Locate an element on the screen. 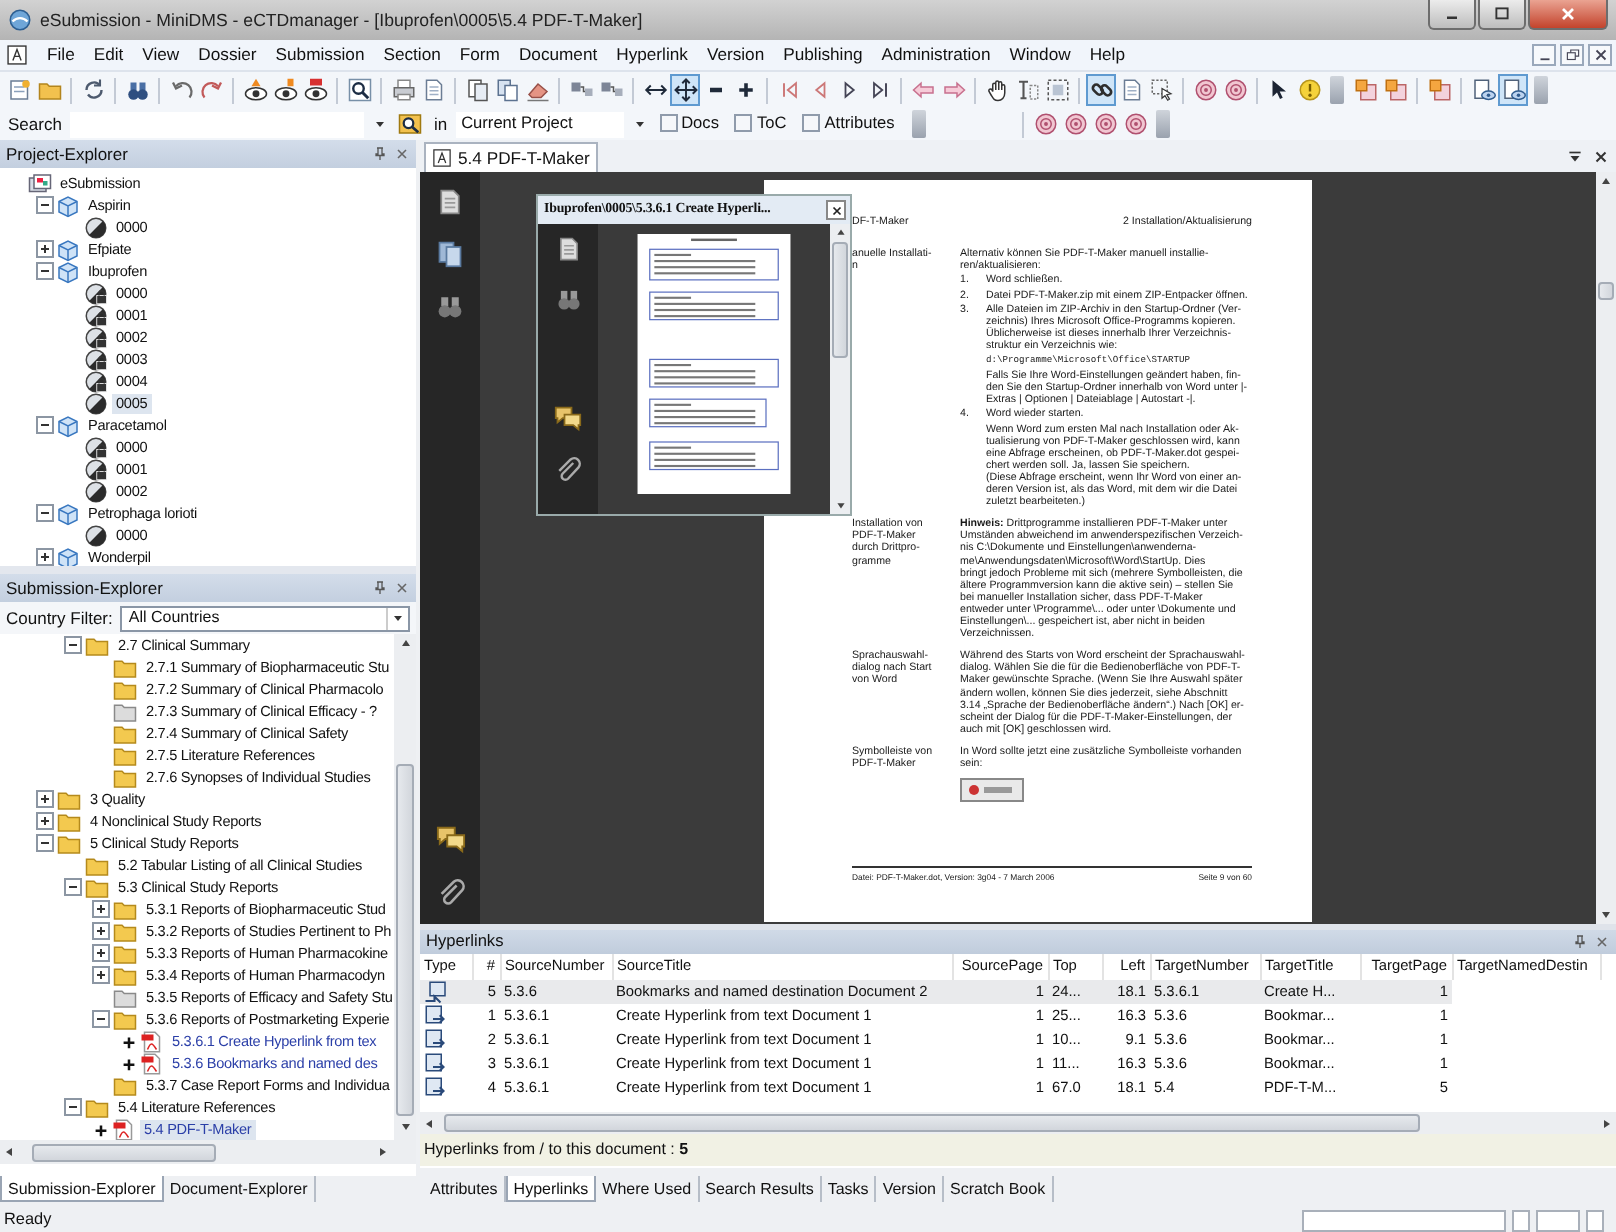 Image resolution: width=1616 pixels, height=1232 pixels. panel-tab: Version is located at coordinates (910, 1189).